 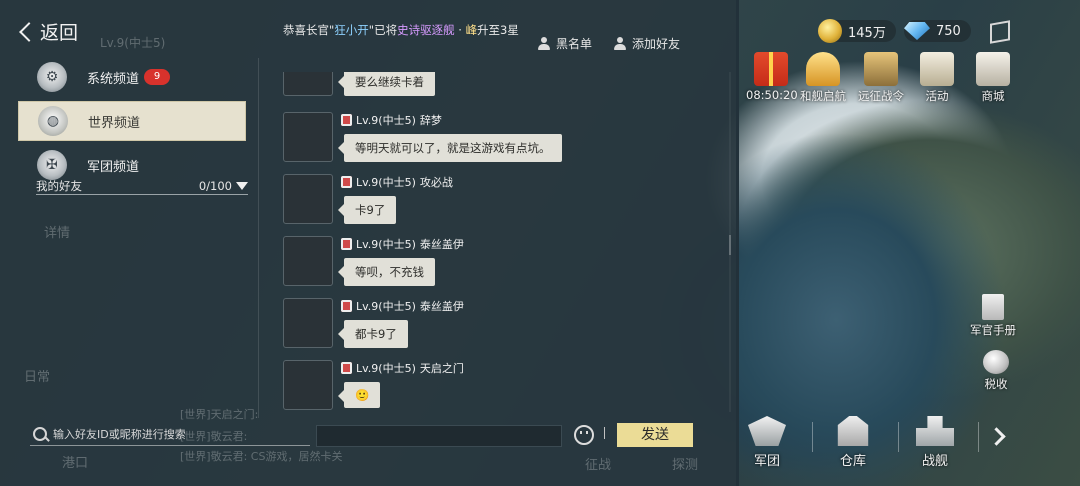 What do you see at coordinates (823, 78) in the screenshot?
I see `hud-carnival: 和舰启航` at bounding box center [823, 78].